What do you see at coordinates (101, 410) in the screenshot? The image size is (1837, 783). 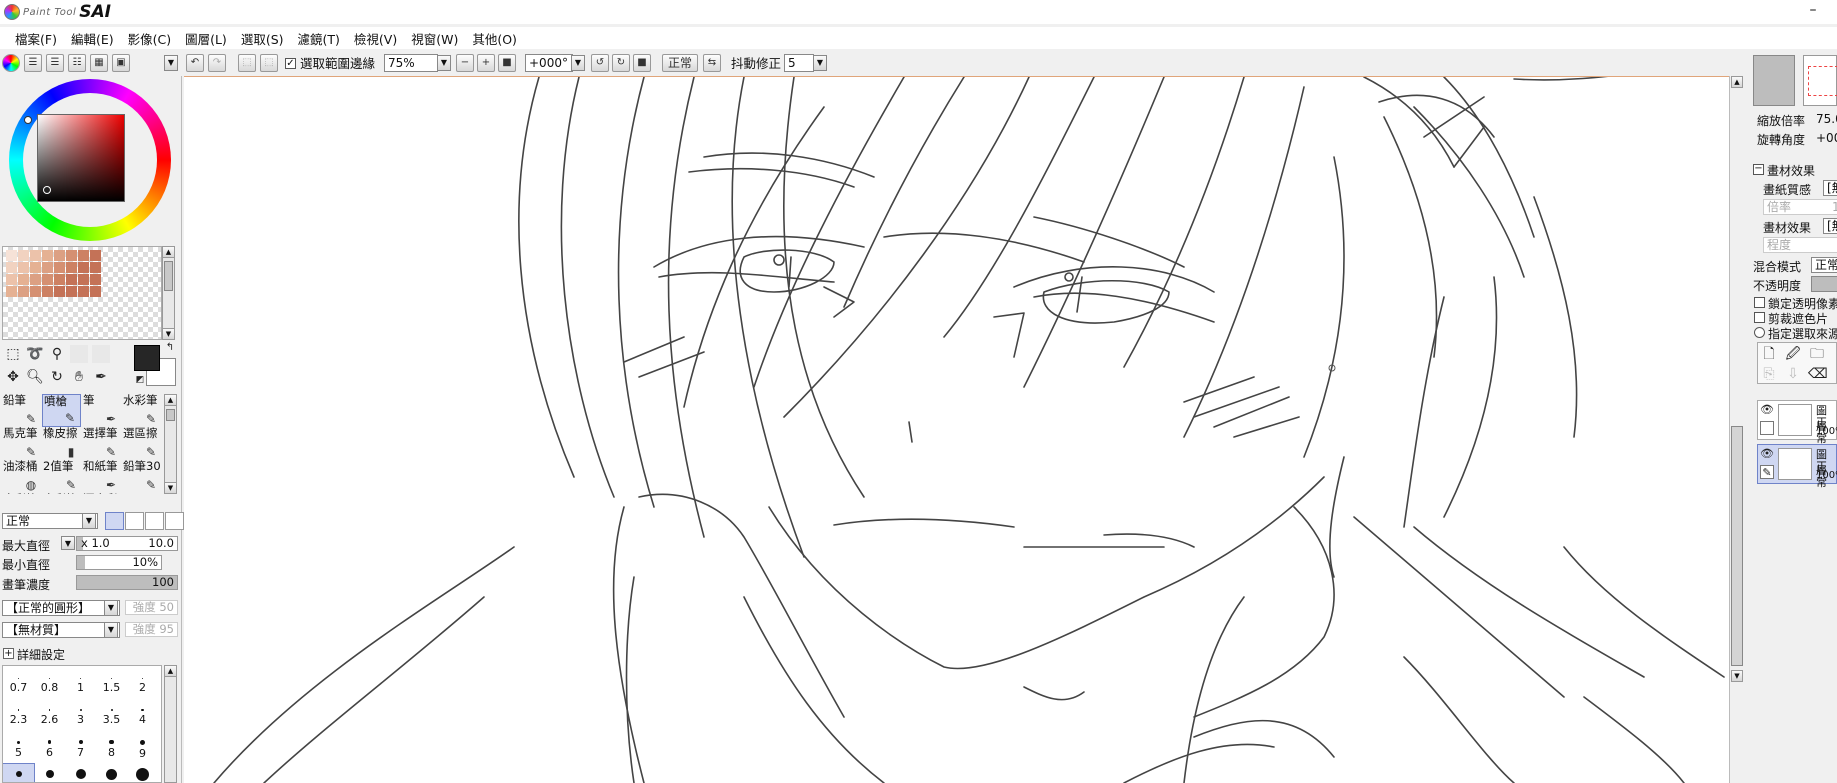 I see `brush-slot: 筆 ✒` at bounding box center [101, 410].